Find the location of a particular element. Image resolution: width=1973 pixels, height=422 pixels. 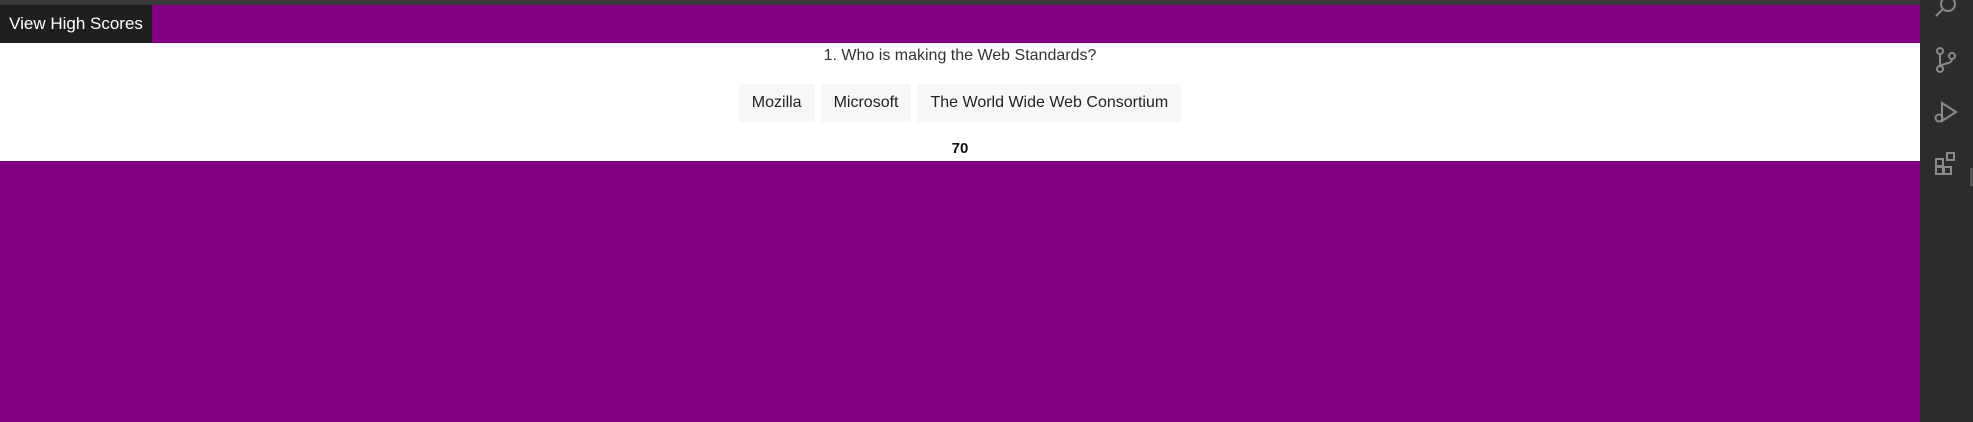

question-text: 1. Who is making the Web Standards? is located at coordinates (960, 55).